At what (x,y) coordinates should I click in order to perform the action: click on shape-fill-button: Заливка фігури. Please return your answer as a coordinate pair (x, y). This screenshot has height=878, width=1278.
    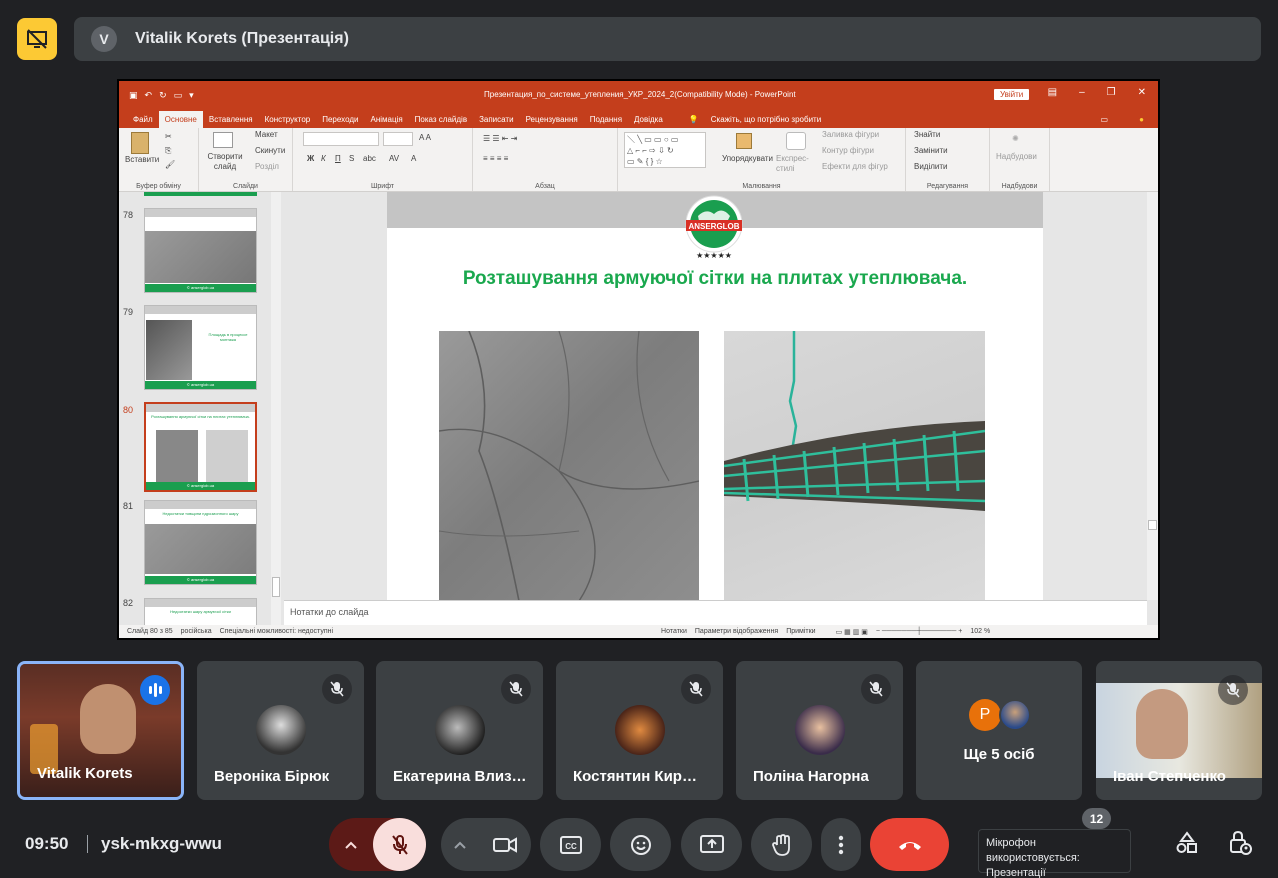
    Looking at the image, I should click on (850, 134).